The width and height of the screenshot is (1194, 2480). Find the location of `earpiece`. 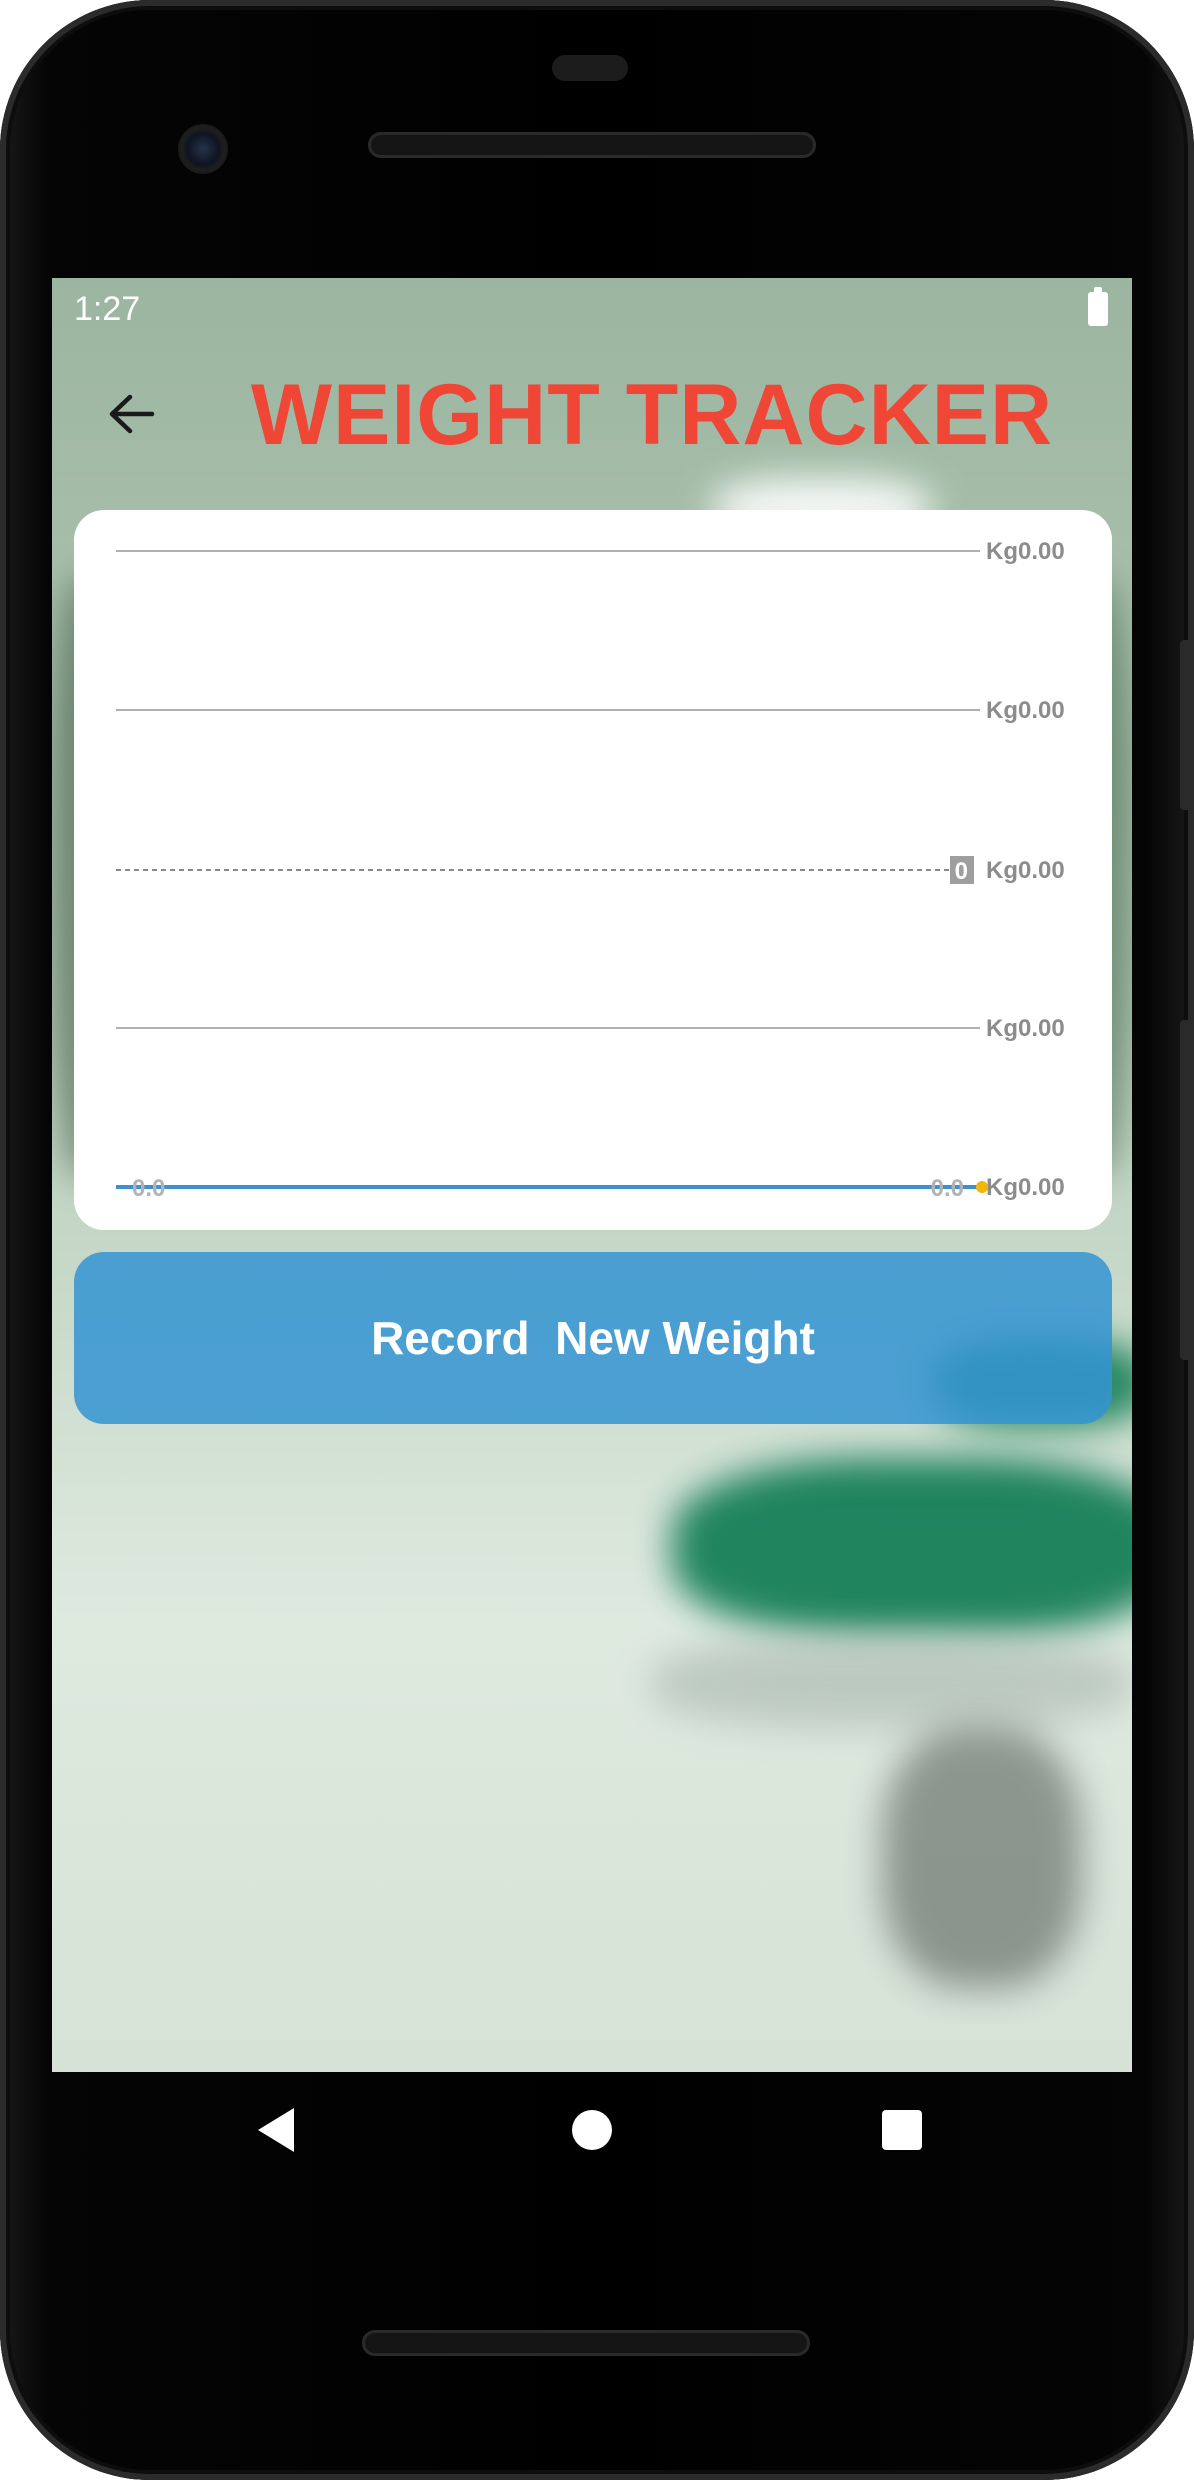

earpiece is located at coordinates (590, 68).